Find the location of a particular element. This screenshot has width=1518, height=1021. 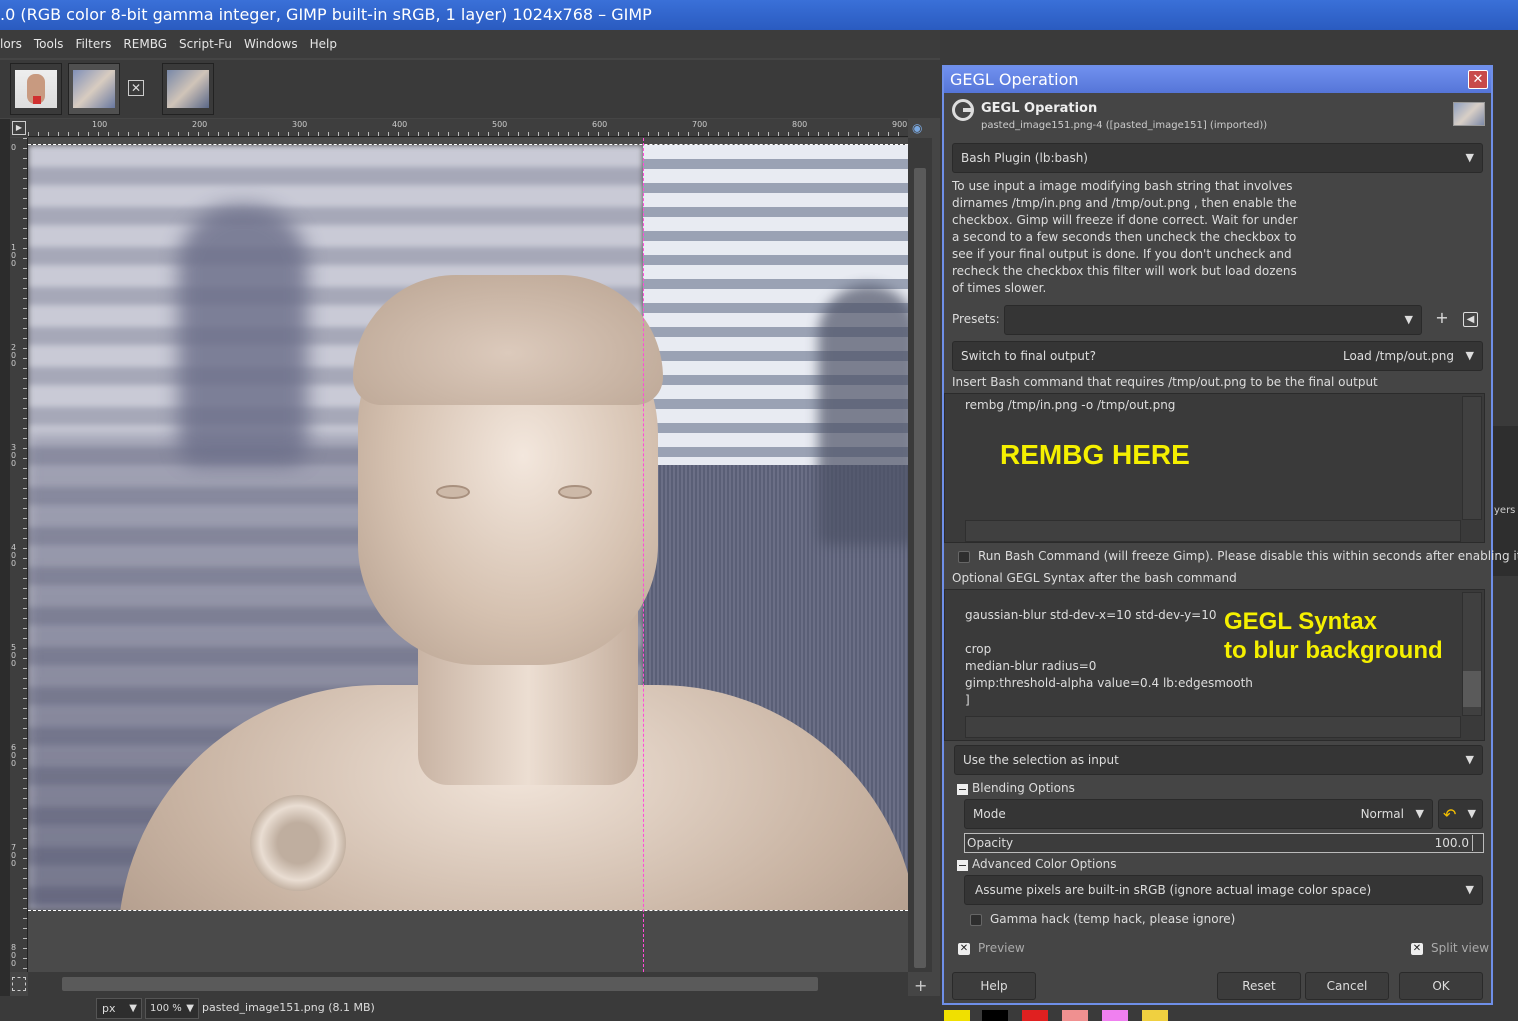

menu-filters: Filters is located at coordinates (93, 44).